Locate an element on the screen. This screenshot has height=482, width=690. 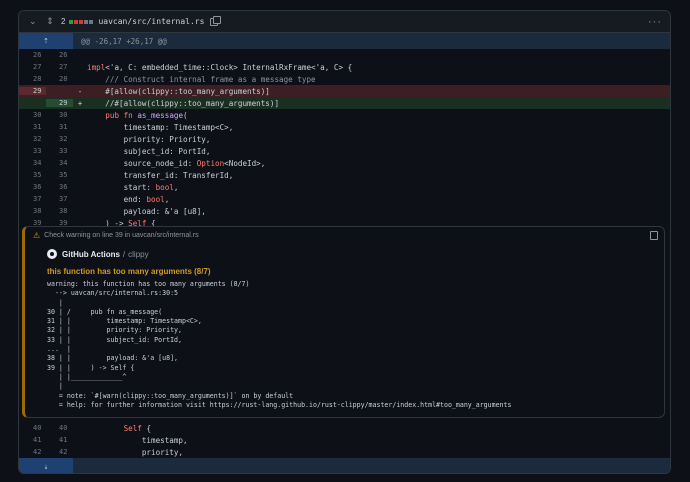
new-line-number: 26 is located at coordinates (59, 55).